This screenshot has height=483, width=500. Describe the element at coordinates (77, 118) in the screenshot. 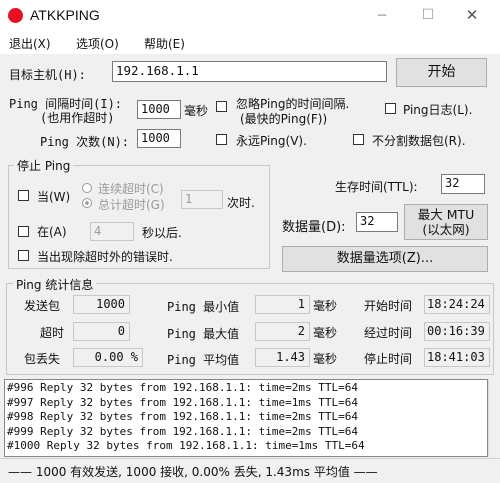

I see `ping-interval-sublabel: (也用作超时)` at that location.